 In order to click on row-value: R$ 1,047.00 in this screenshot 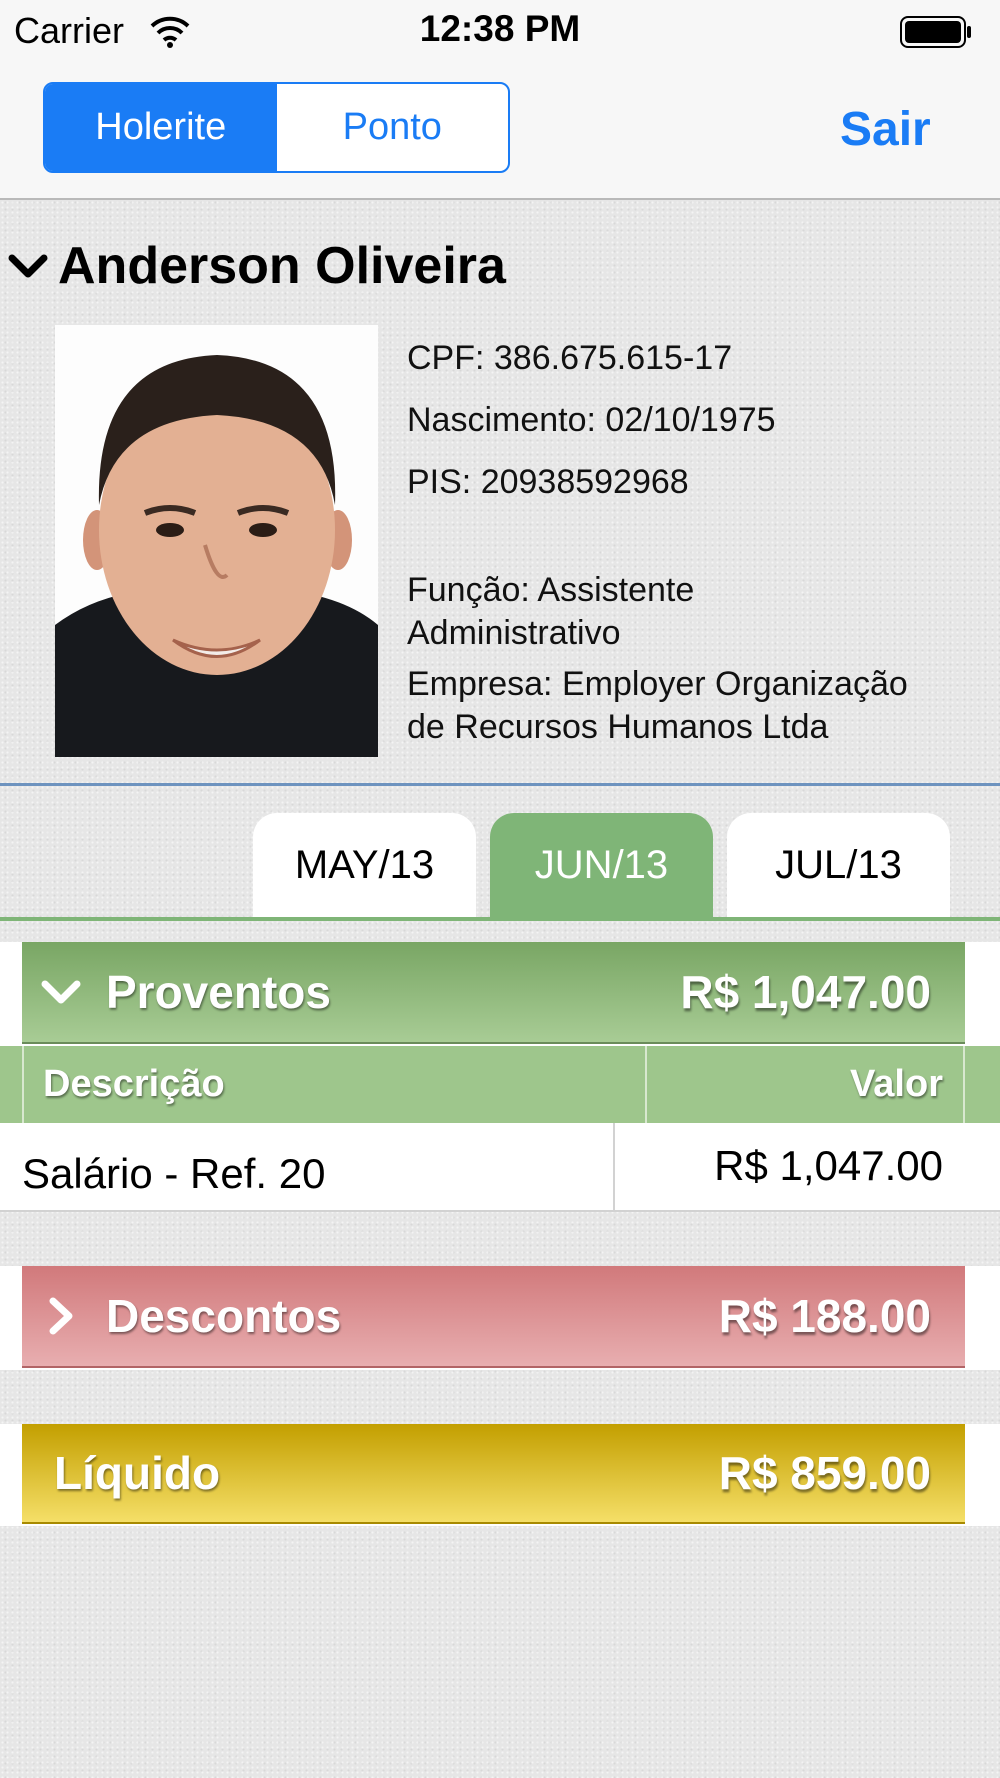, I will do `click(828, 1165)`.